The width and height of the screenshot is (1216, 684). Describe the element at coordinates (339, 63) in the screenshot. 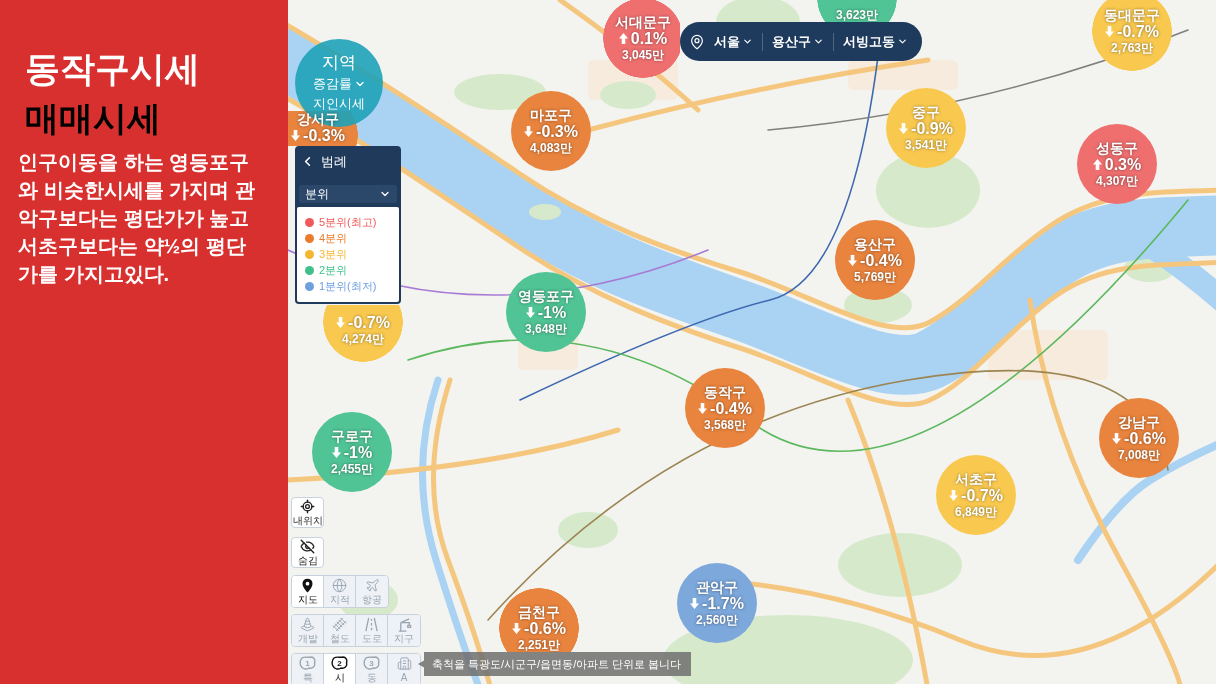

I see `region-label: 지역` at that location.